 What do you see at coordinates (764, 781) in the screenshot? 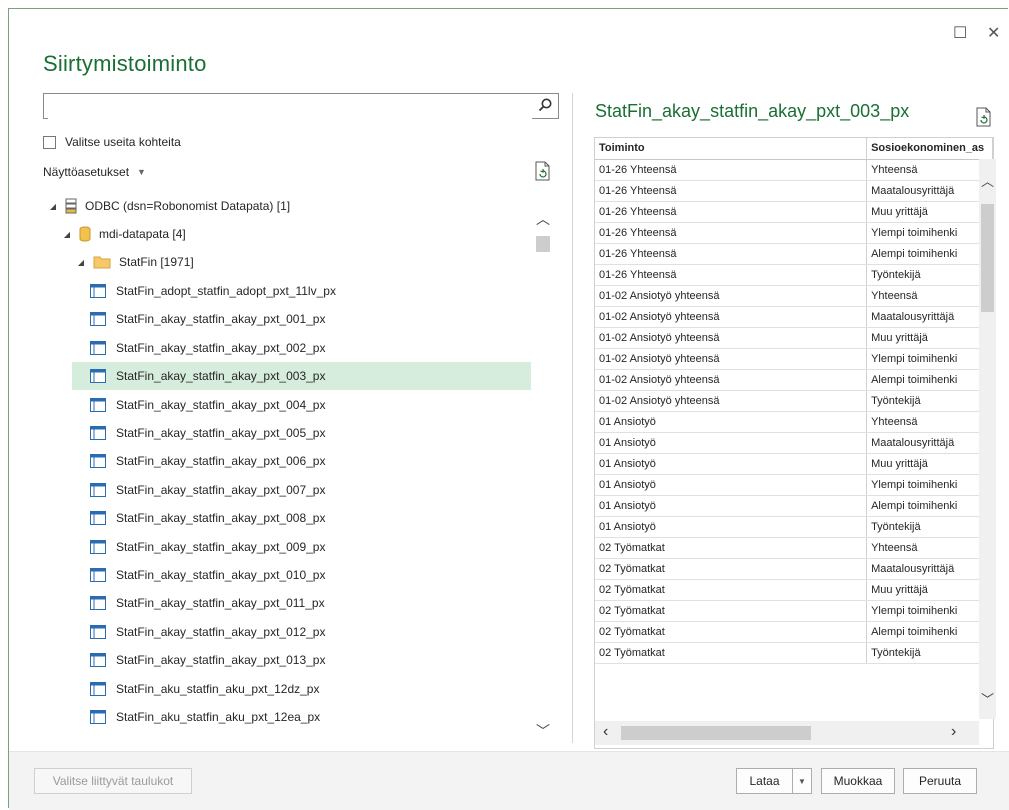
I see `load-button: Lataa` at bounding box center [764, 781].